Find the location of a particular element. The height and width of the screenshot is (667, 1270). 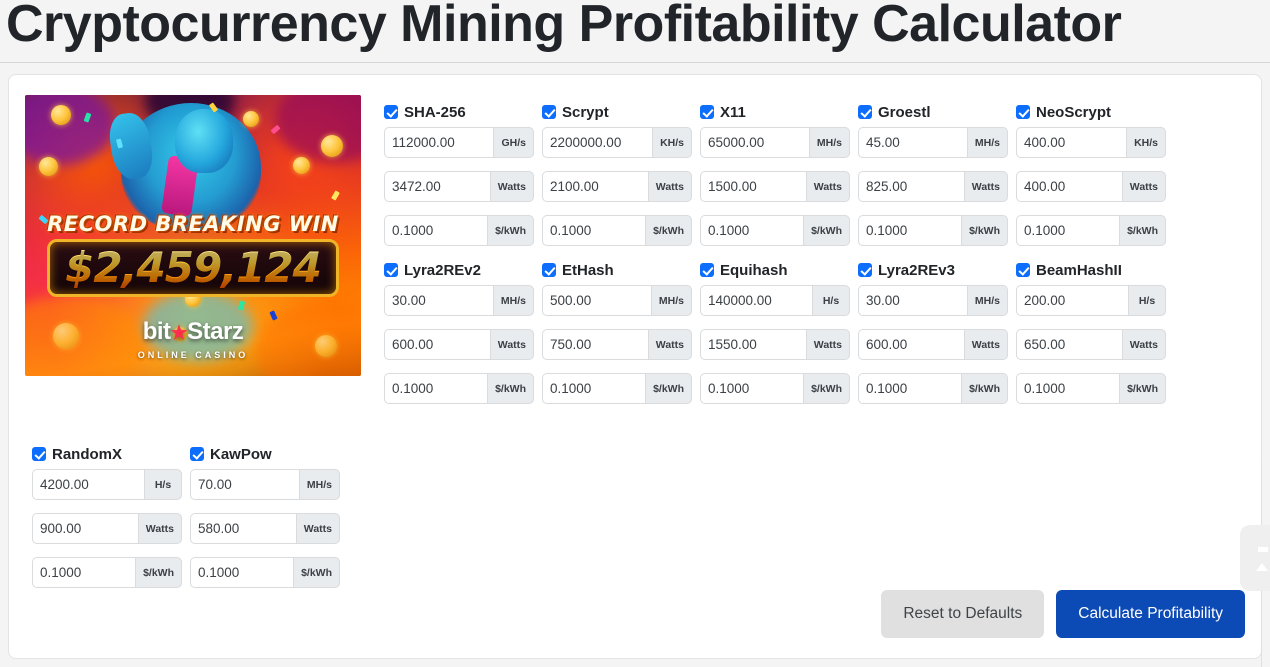

edge-floating-widget is located at coordinates (1255, 558).